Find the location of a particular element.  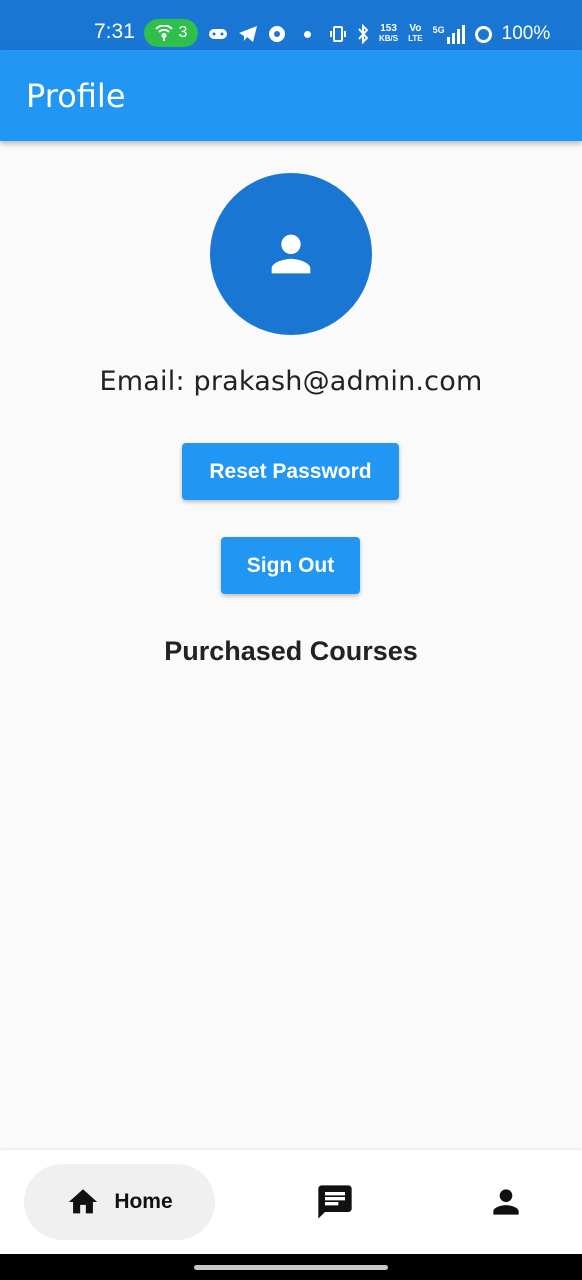

purchased-courses-title: Purchased Courses is located at coordinates (291, 651).